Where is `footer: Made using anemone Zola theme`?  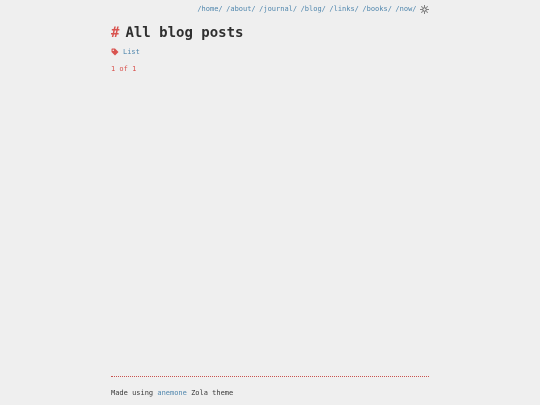
footer: Made using anemone Zola theme is located at coordinates (172, 393).